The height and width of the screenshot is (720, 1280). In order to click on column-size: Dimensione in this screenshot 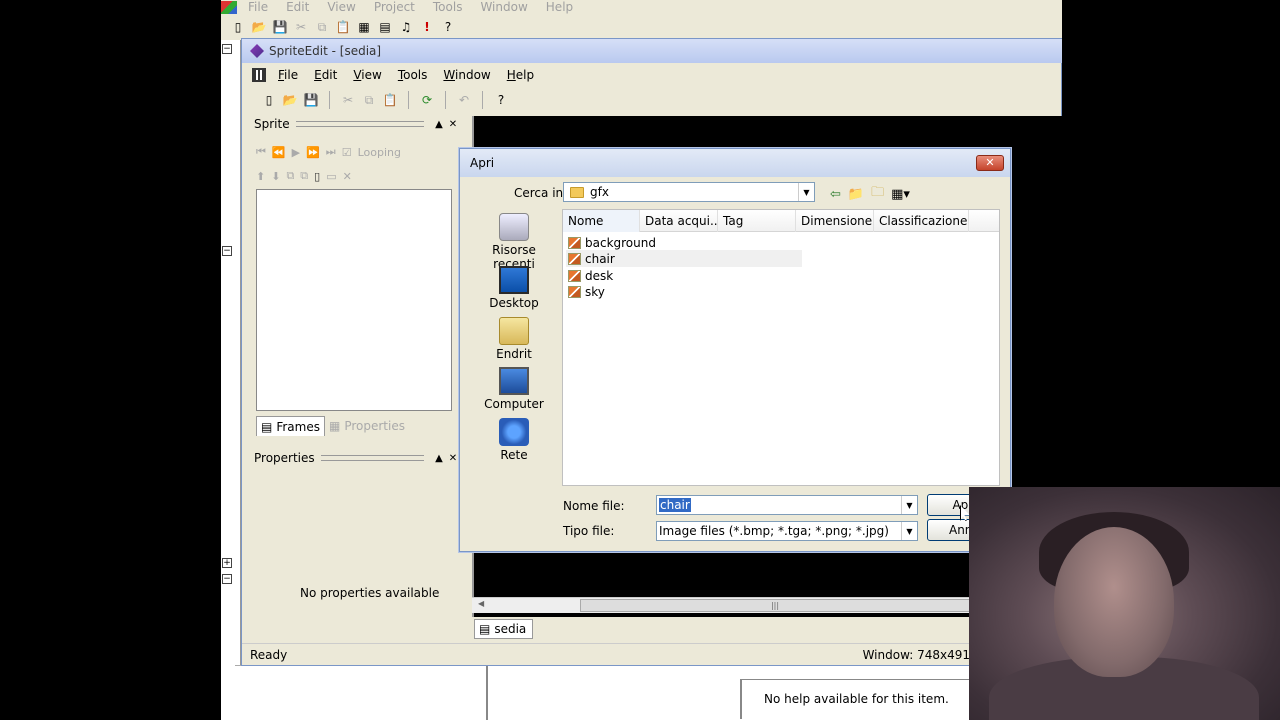, I will do `click(835, 221)`.